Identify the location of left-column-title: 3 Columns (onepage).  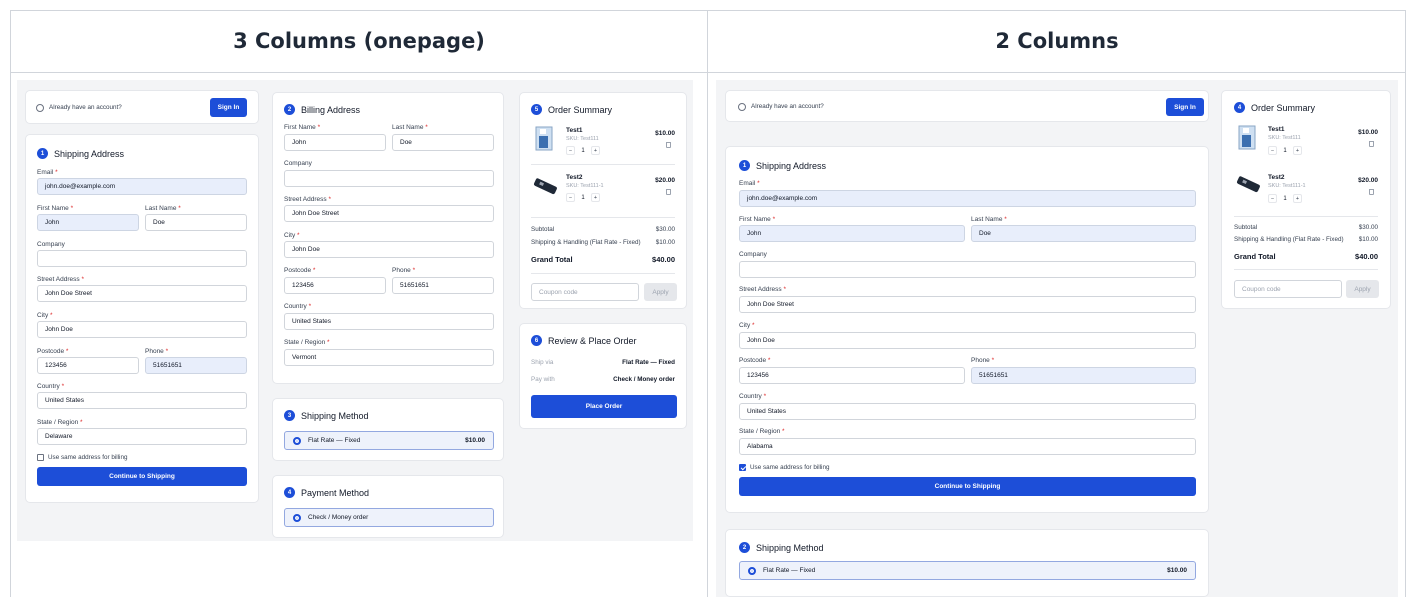
(359, 41).